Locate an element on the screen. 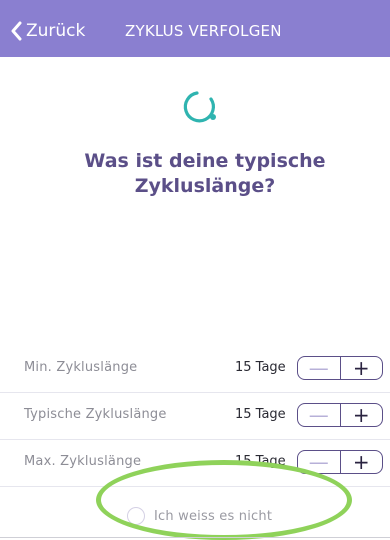 This screenshot has width=390, height=540. setting-row-typical-cycle: Typische Zykluslänge 15 Tage — + is located at coordinates (195, 416).